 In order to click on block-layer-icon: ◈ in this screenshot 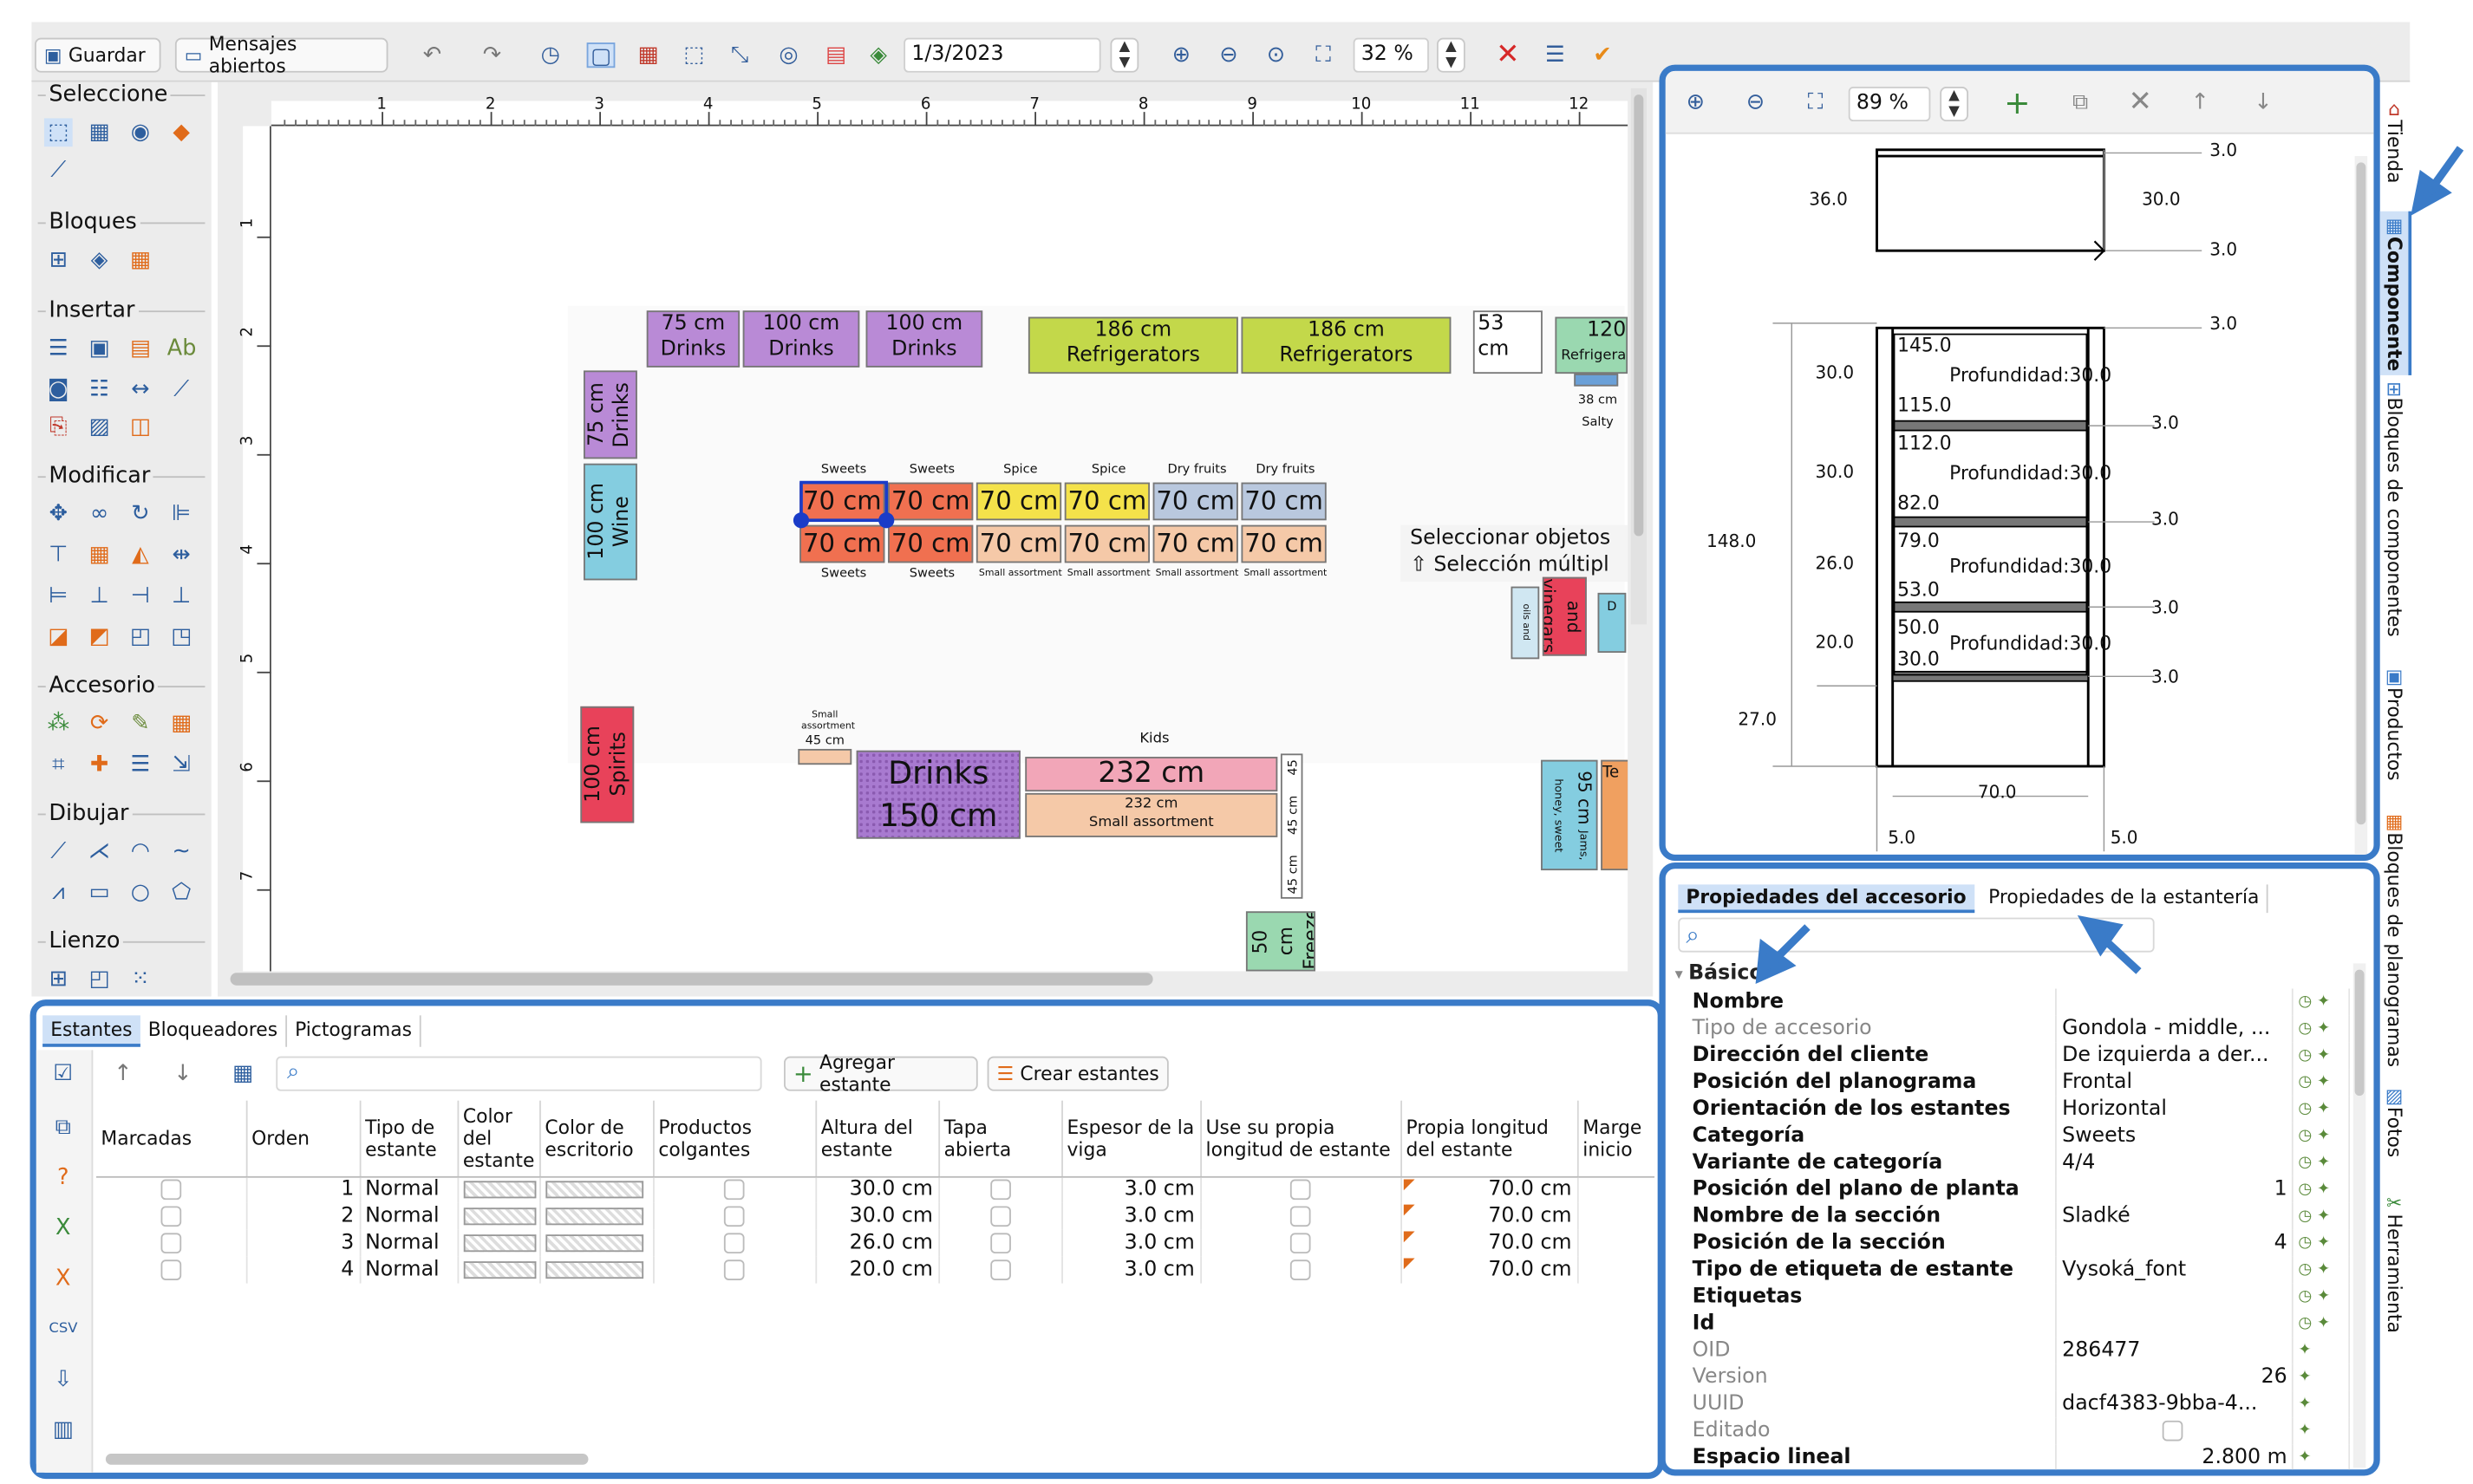, I will do `click(99, 260)`.